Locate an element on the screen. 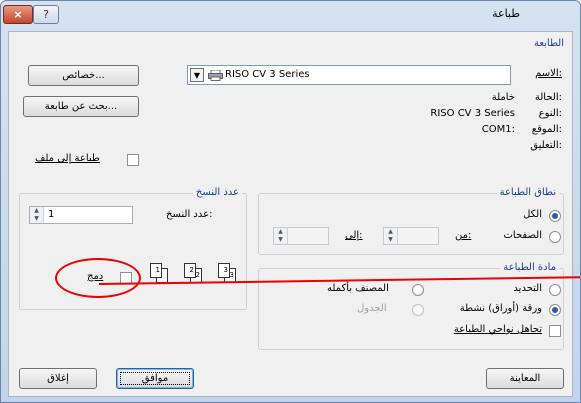  table-label: الجدول is located at coordinates (372, 308).